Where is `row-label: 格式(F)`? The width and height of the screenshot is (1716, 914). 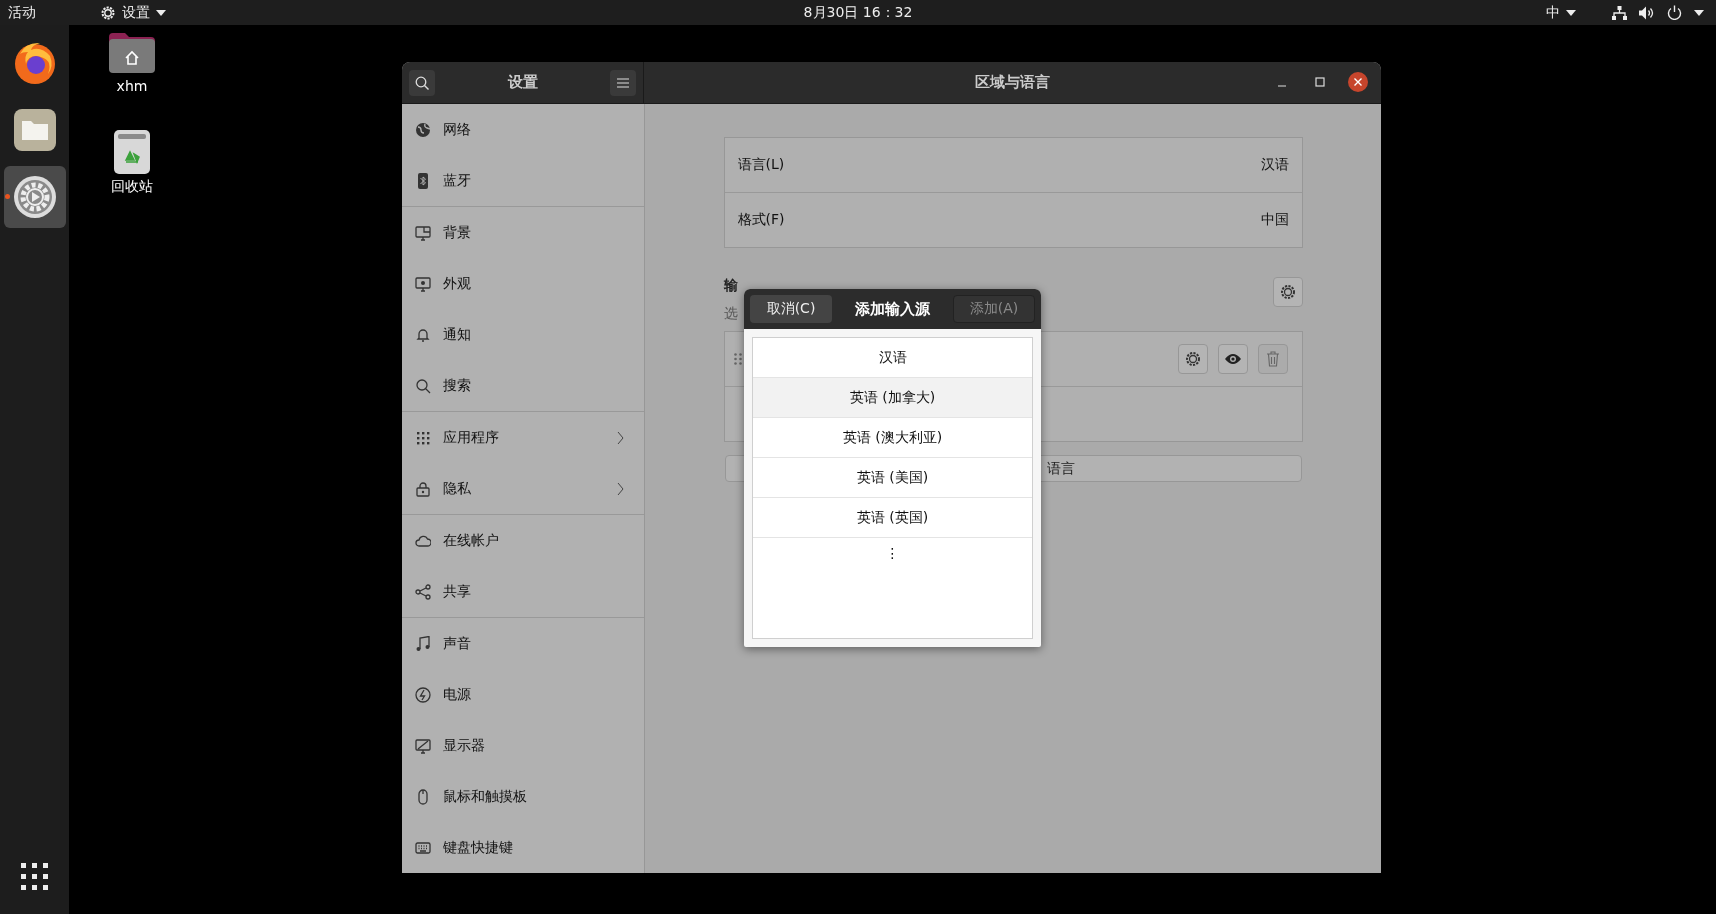 row-label: 格式(F) is located at coordinates (761, 220).